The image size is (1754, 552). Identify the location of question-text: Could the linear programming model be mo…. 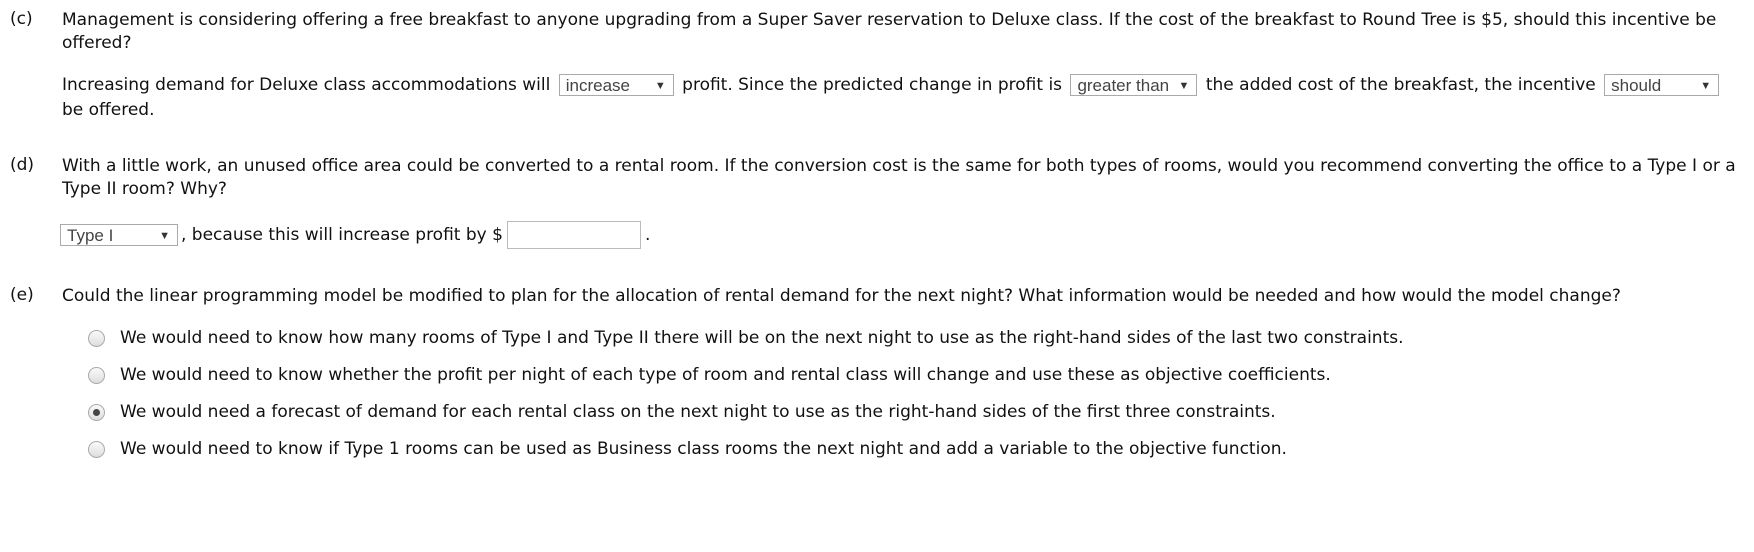
(841, 296).